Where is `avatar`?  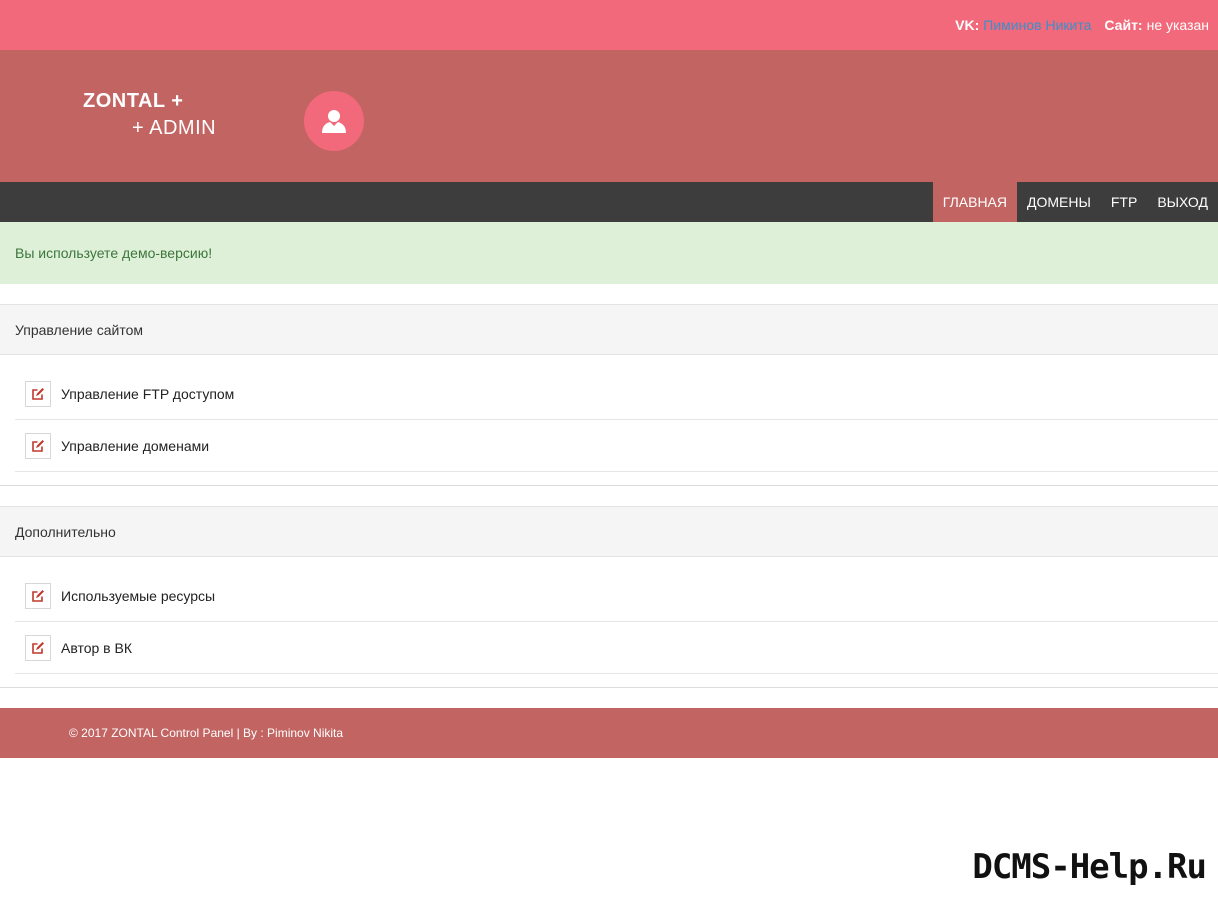 avatar is located at coordinates (334, 121).